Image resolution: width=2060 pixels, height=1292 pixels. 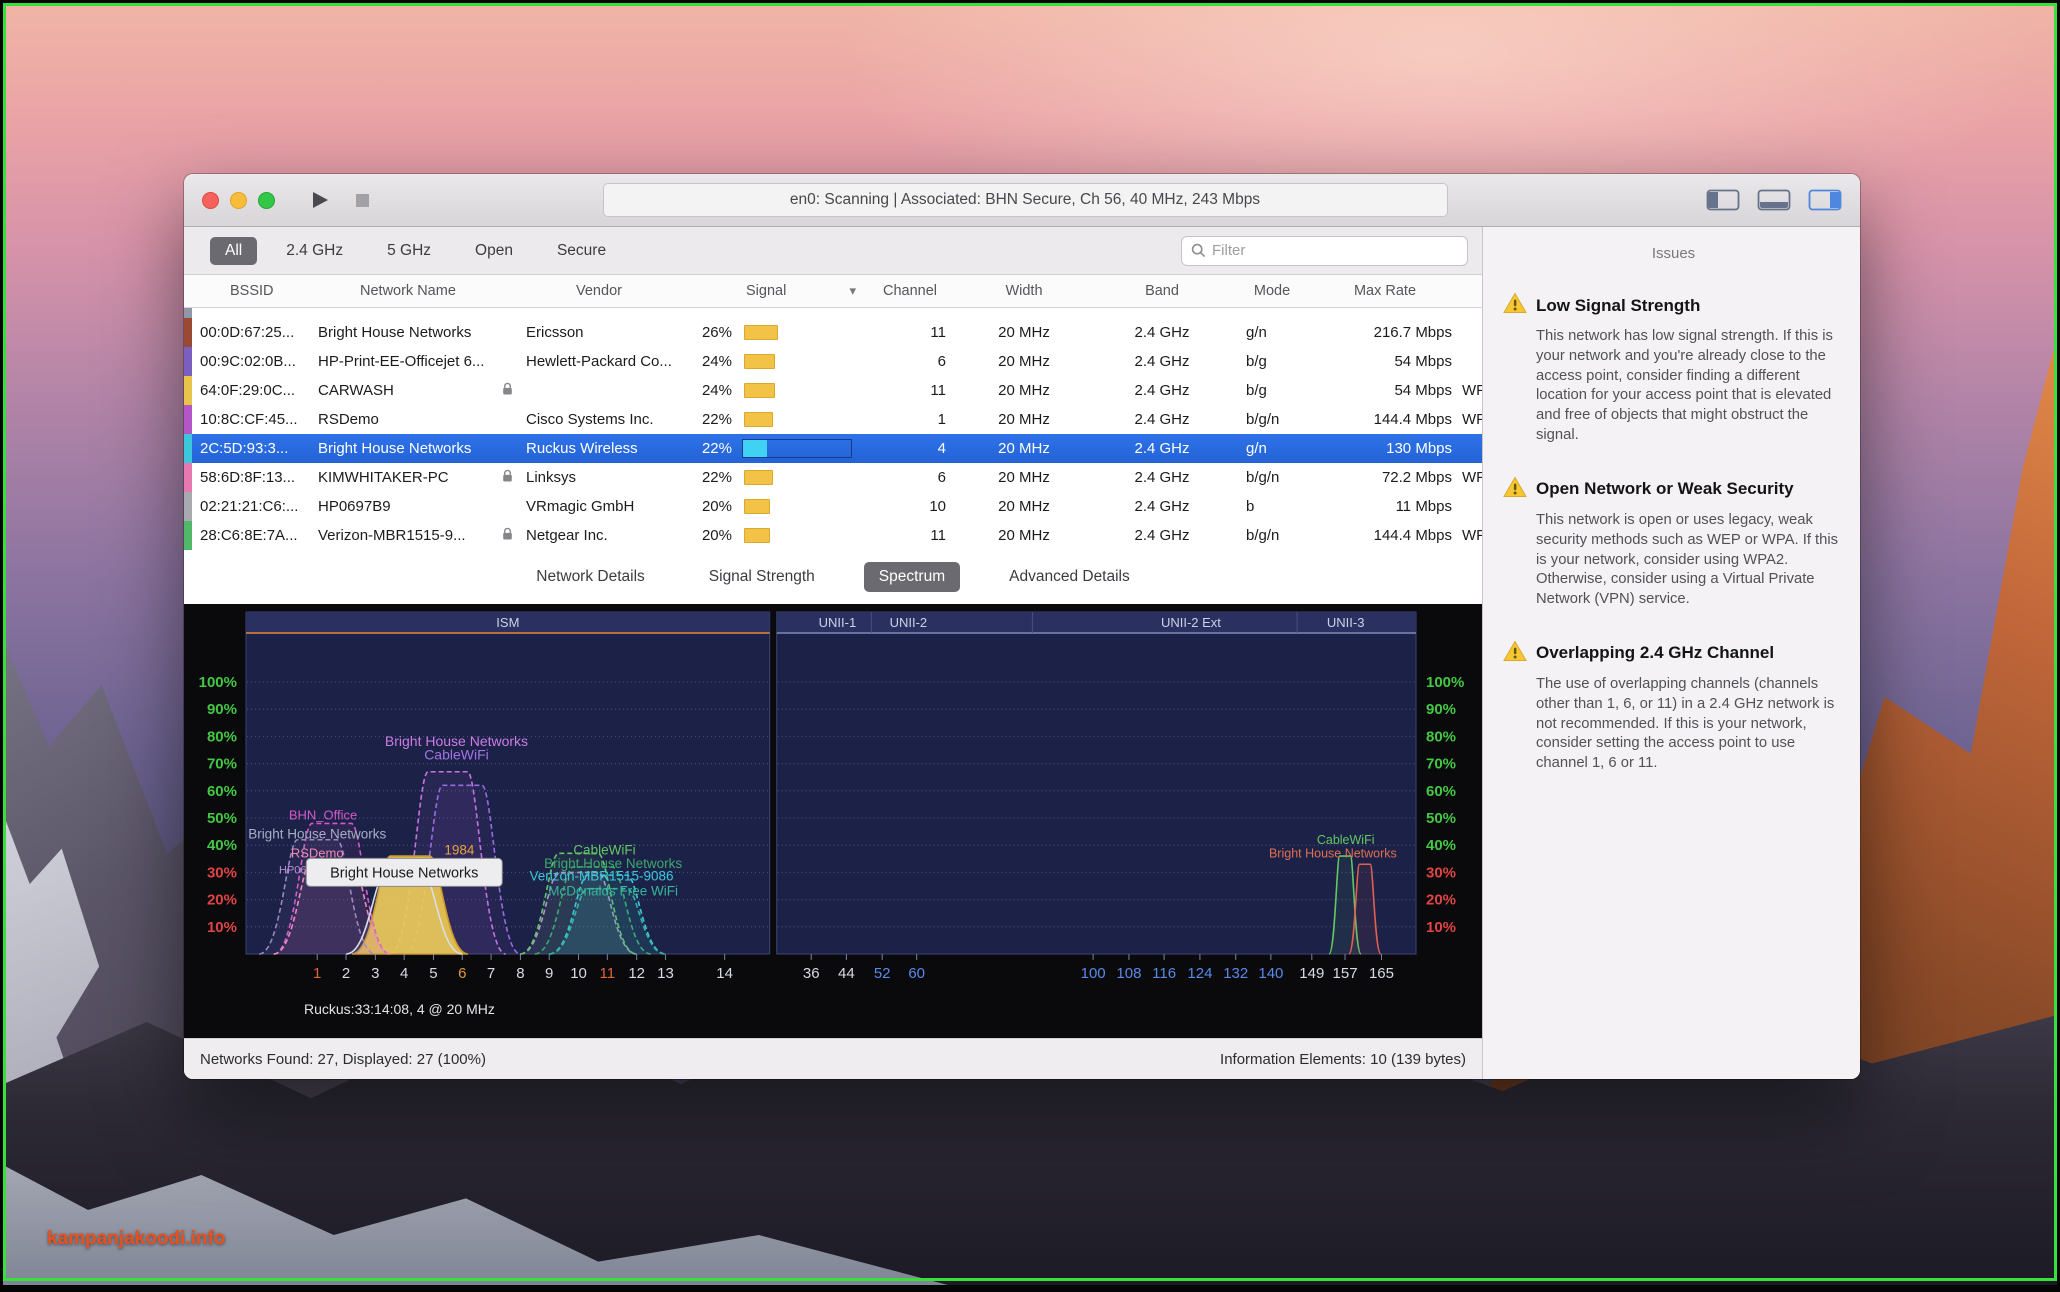 What do you see at coordinates (1723, 200) in the screenshot?
I see `left-panel-toggle-icon` at bounding box center [1723, 200].